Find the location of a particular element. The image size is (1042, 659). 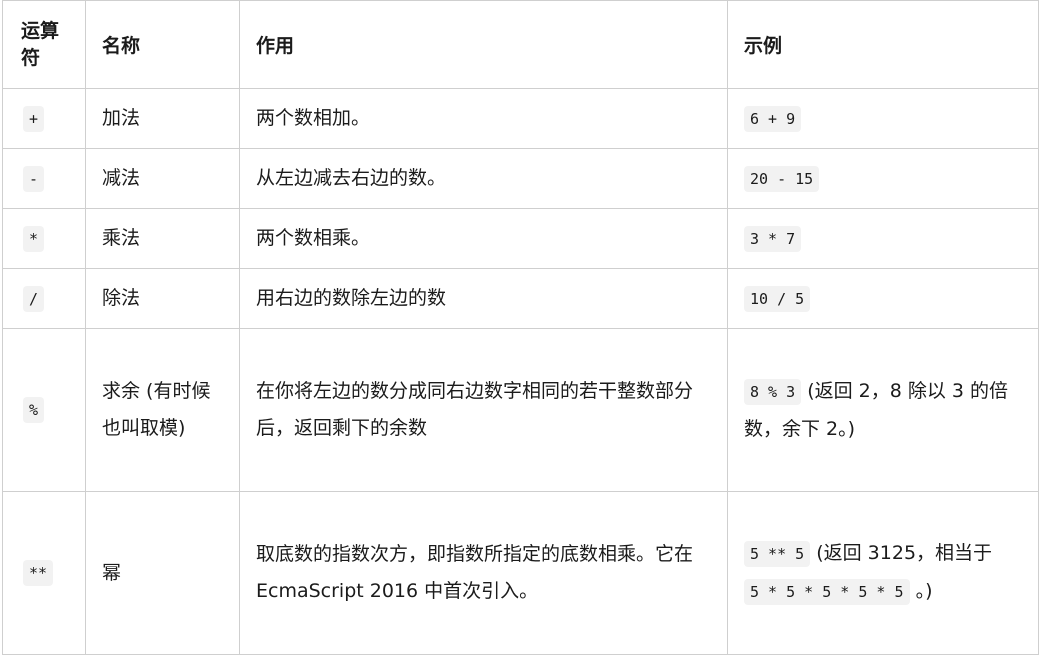

example-note: (返回 3125，相当于 is located at coordinates (901, 553).